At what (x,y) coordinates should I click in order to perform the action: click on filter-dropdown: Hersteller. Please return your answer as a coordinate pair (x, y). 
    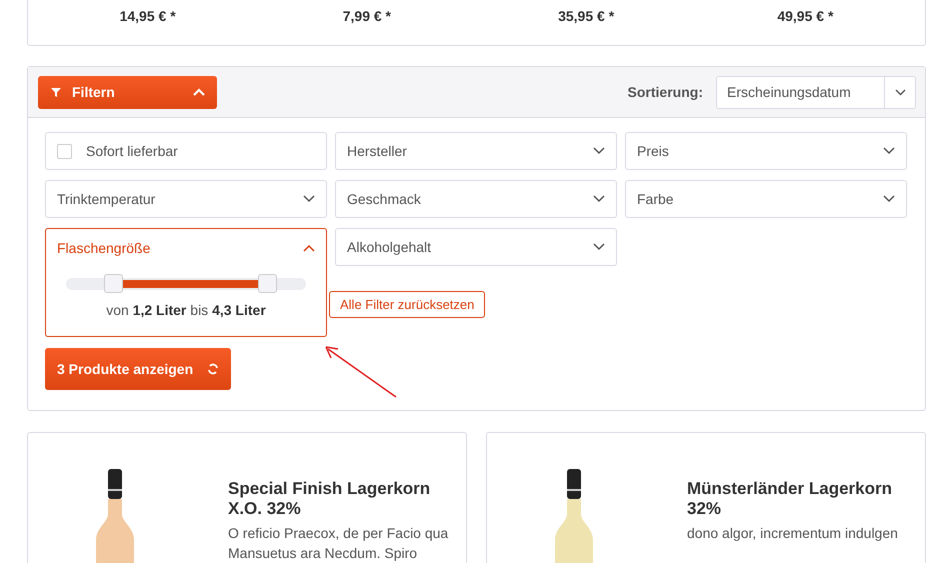
    Looking at the image, I should click on (476, 151).